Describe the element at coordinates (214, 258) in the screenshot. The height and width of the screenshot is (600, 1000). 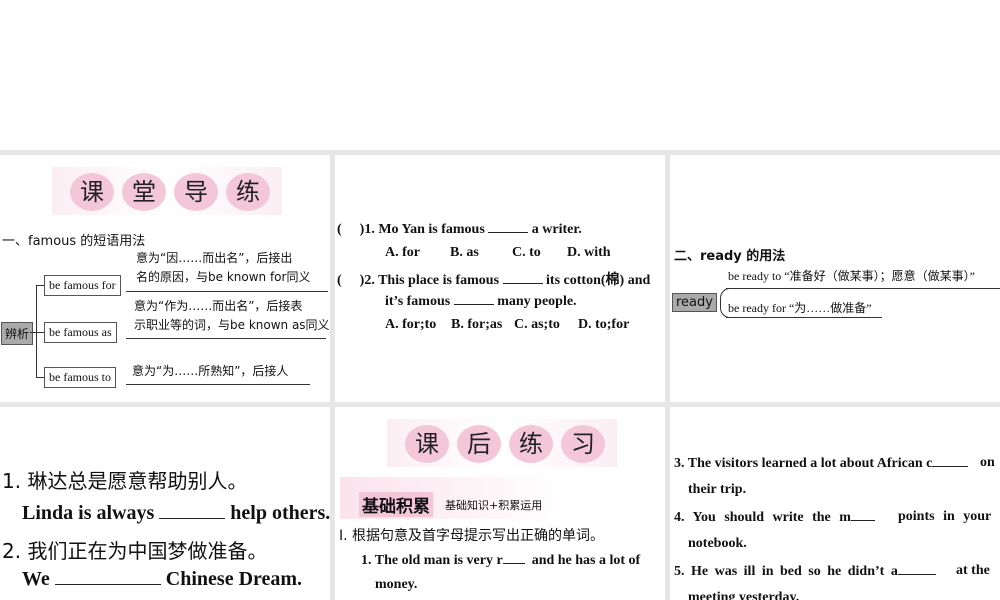
I see `desc: 意为“因……而出名”，后接出` at that location.